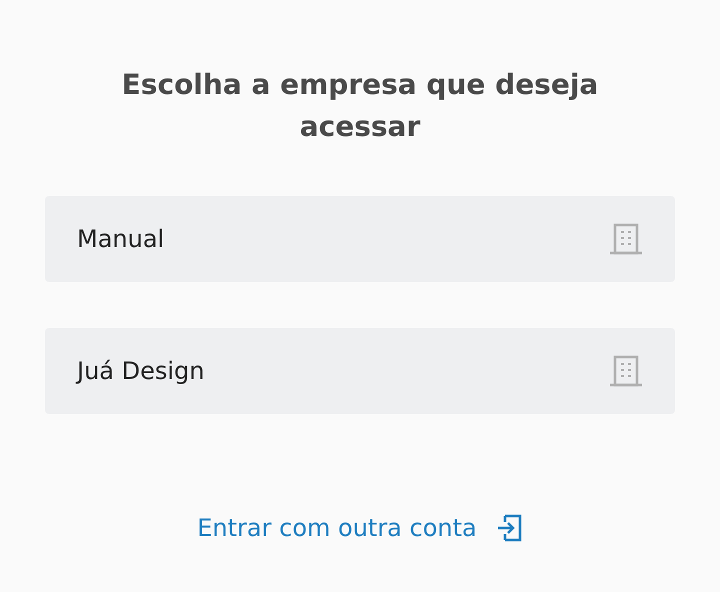 The width and height of the screenshot is (720, 592). What do you see at coordinates (360, 528) in the screenshot?
I see `other-account-link: Entrar com outra conta` at bounding box center [360, 528].